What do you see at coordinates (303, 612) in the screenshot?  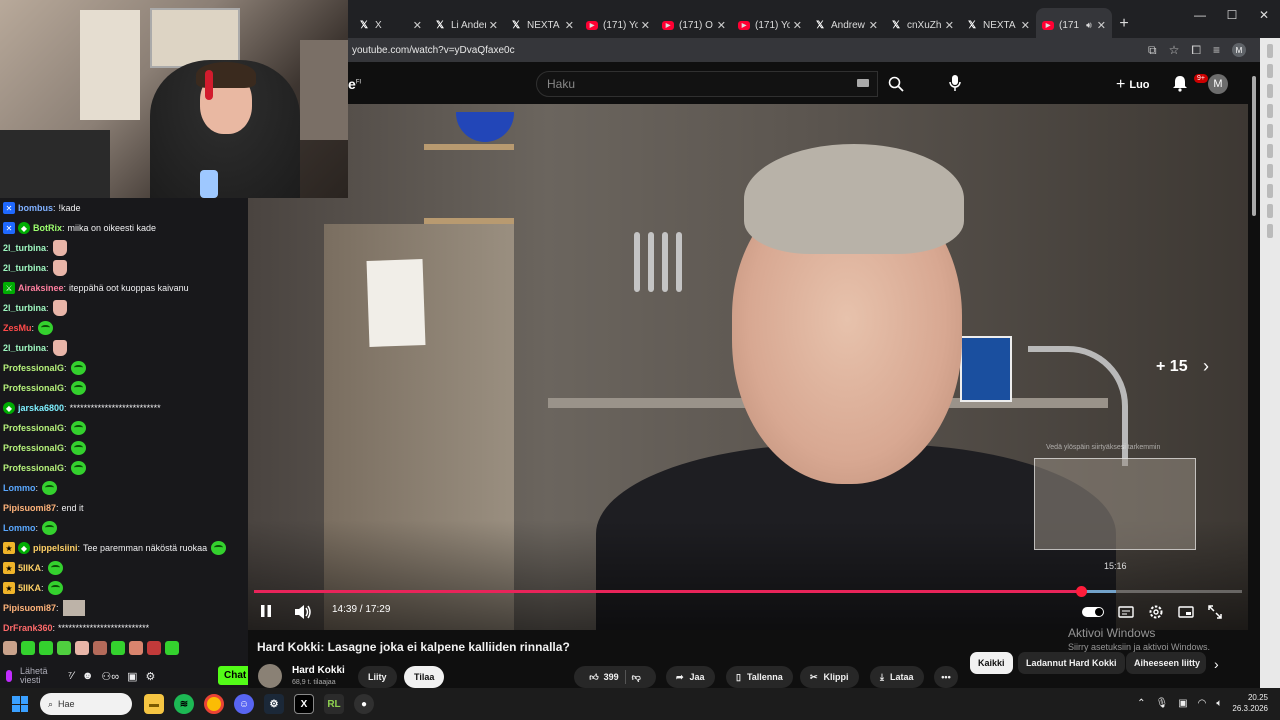 I see `volume-button` at bounding box center [303, 612].